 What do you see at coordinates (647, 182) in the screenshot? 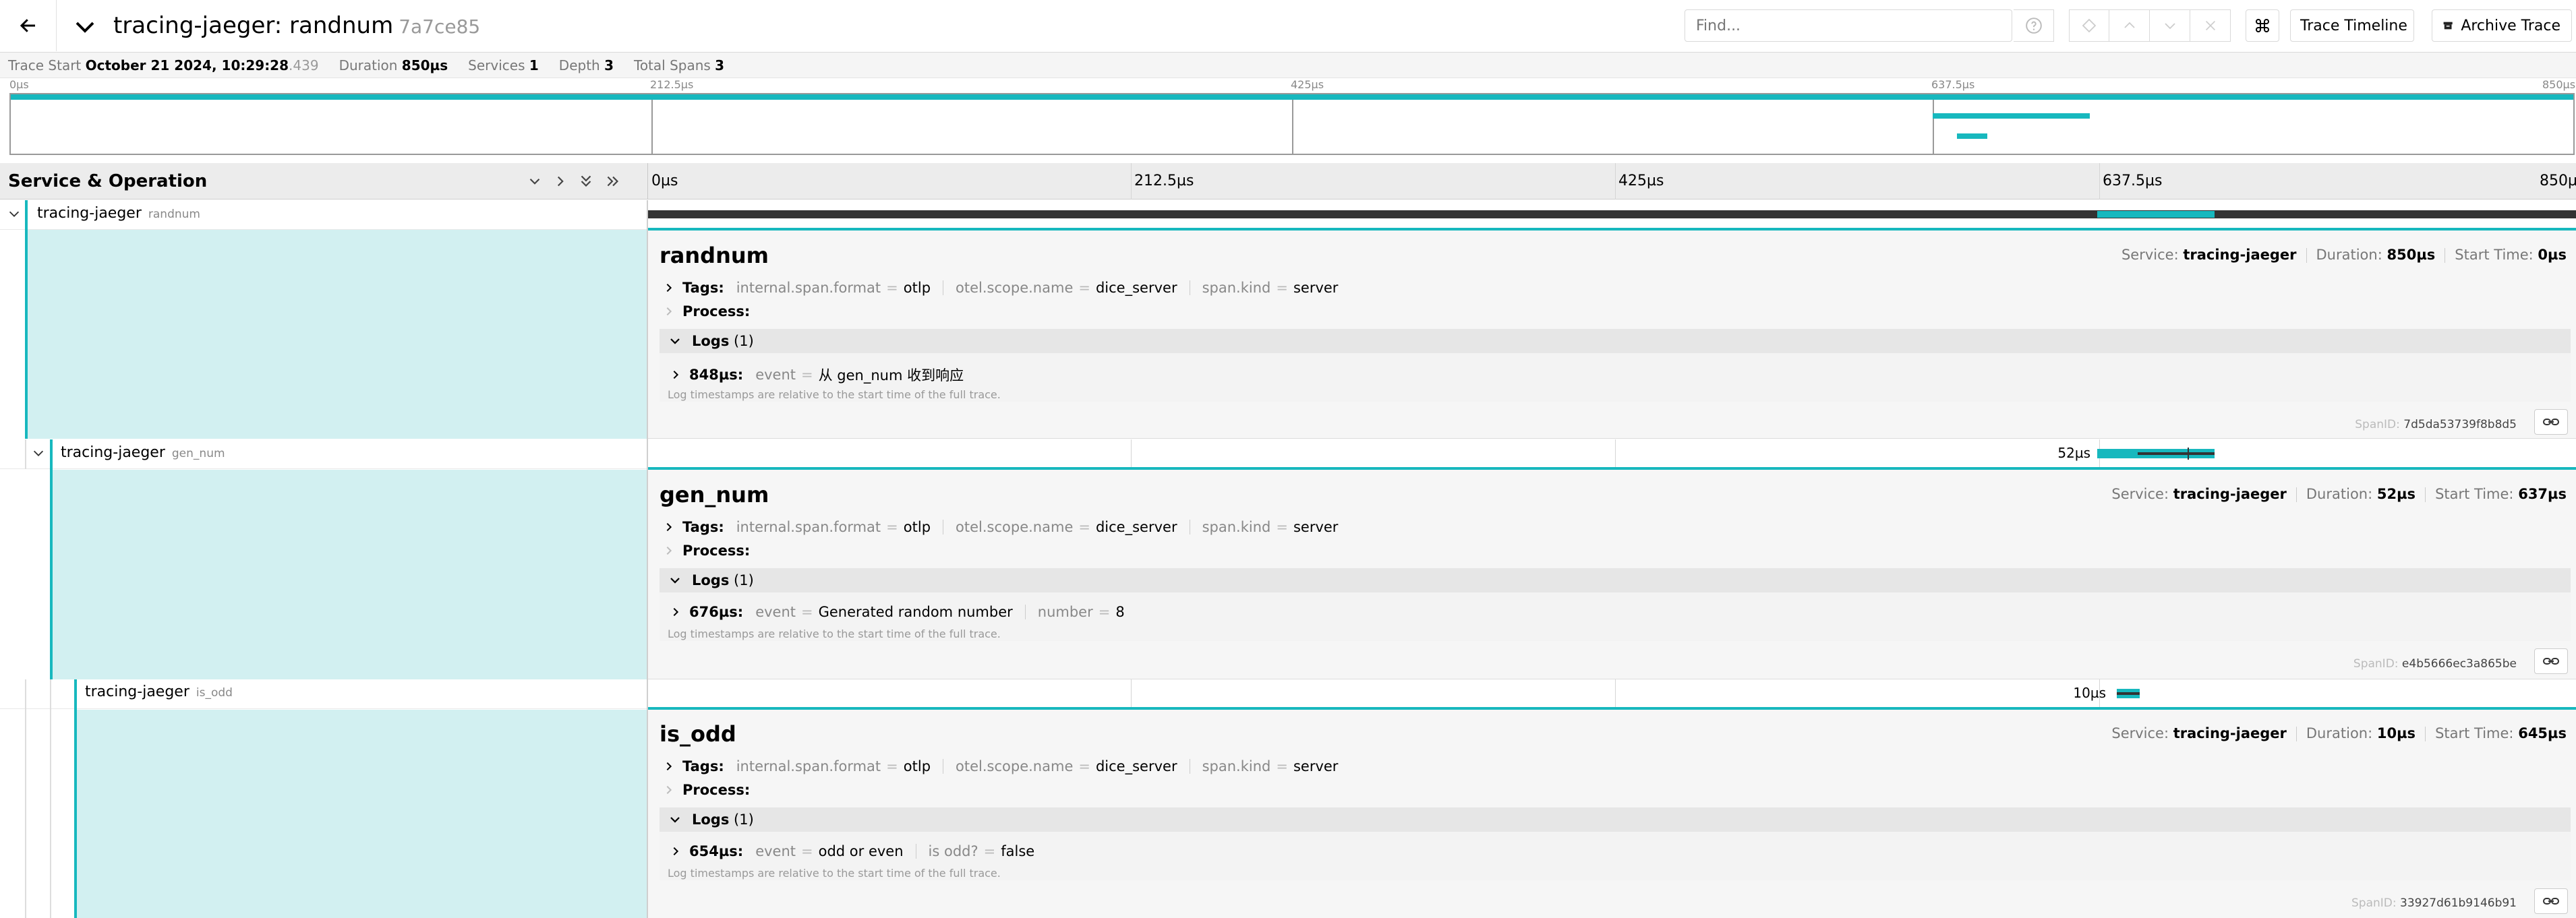
I see `divider` at bounding box center [647, 182].